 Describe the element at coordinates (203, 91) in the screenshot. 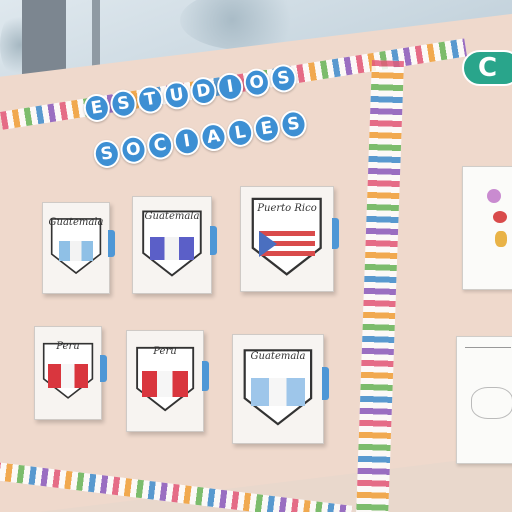

I see `title-letter: D` at that location.